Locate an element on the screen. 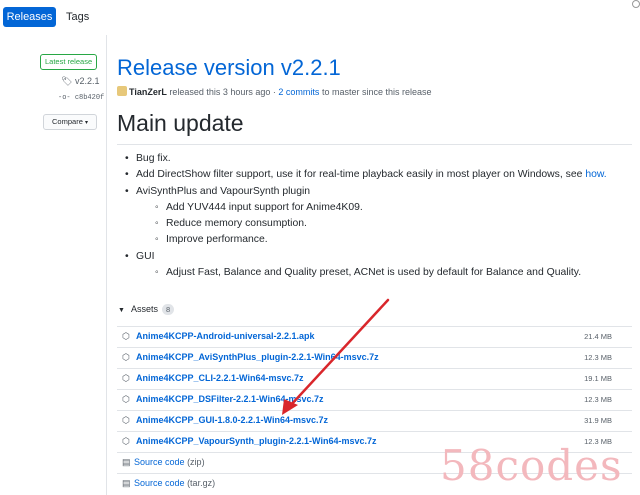  annotation-arrow-shaft is located at coordinates (339, 353).